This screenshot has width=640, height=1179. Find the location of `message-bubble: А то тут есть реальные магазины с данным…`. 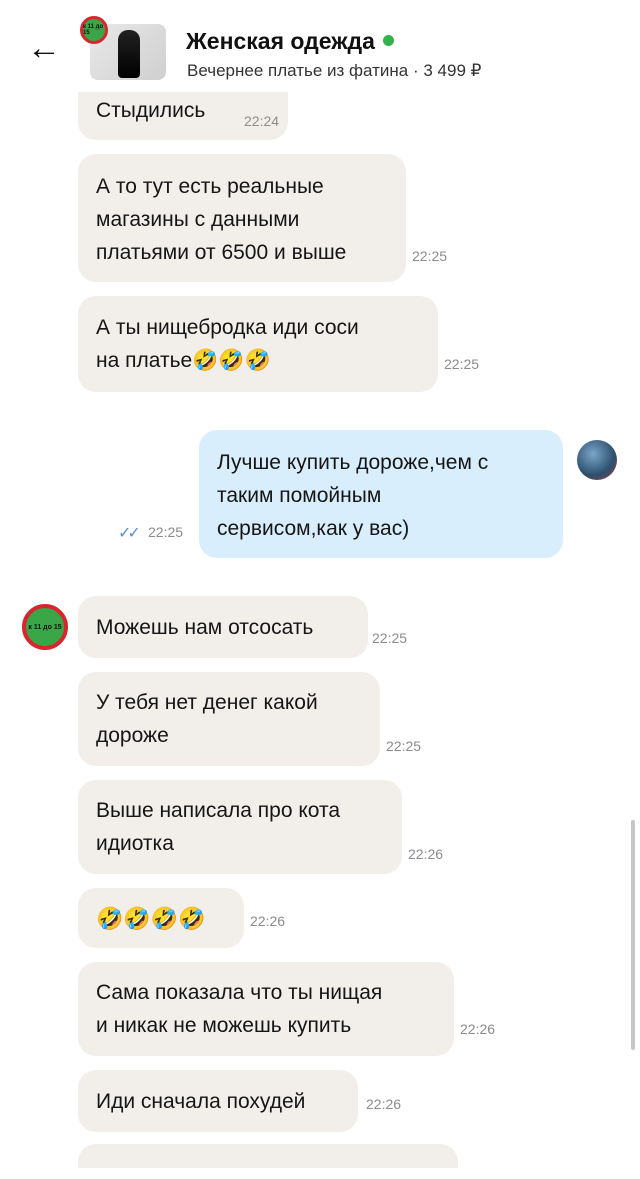

message-bubble: А то тут есть реальные магазины с данным… is located at coordinates (242, 218).